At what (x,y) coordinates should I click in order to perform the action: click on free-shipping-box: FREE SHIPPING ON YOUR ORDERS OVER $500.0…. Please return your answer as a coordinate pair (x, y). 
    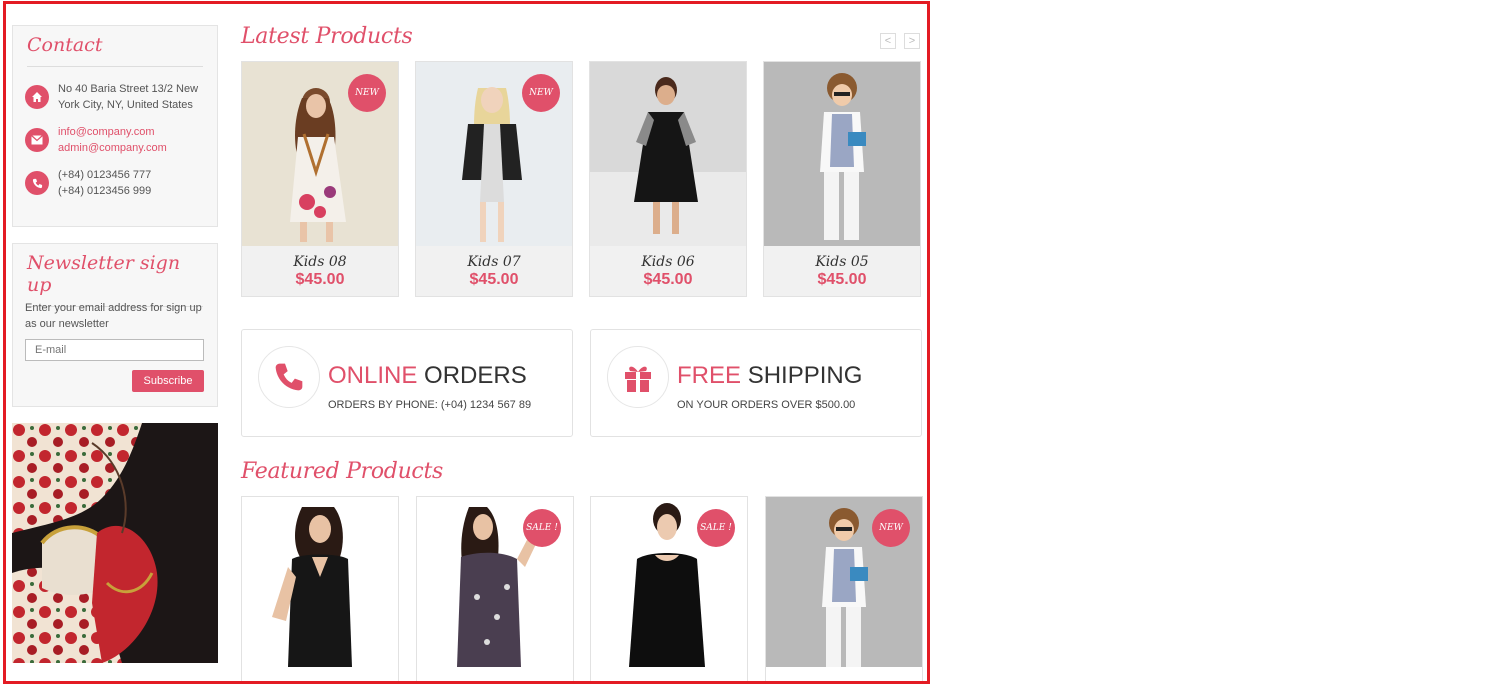
    Looking at the image, I should click on (756, 383).